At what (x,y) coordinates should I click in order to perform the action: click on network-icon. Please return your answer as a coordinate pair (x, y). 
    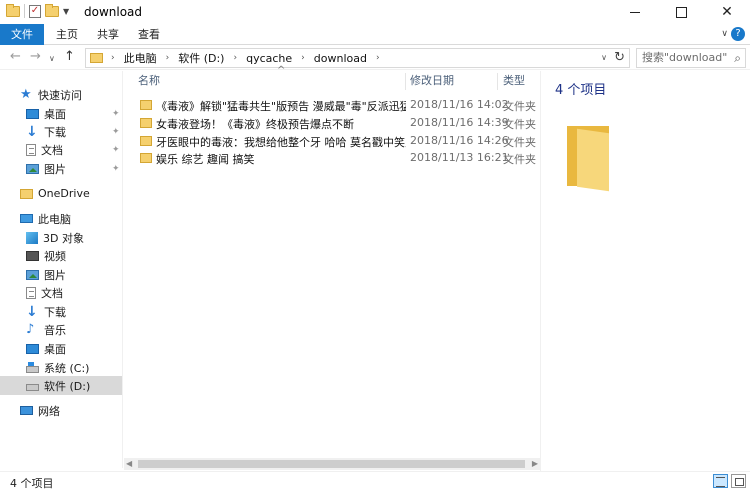
    Looking at the image, I should click on (26, 410).